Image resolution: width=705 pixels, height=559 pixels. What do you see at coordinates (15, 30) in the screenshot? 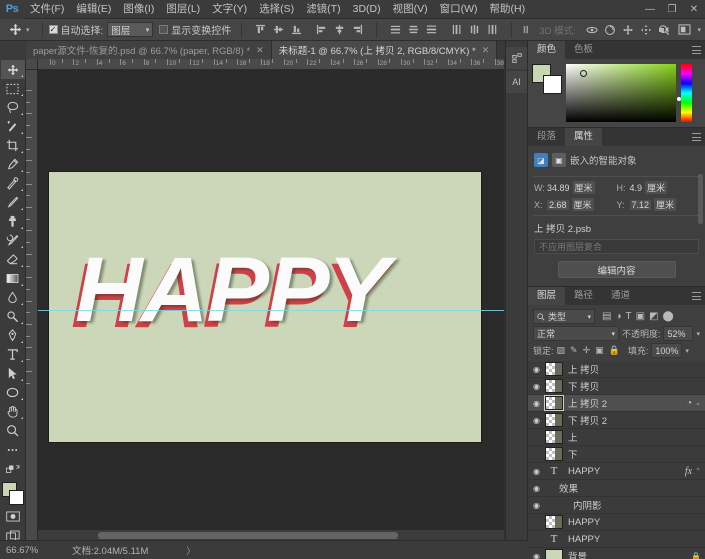
I see `move-tool-icon` at bounding box center [15, 30].